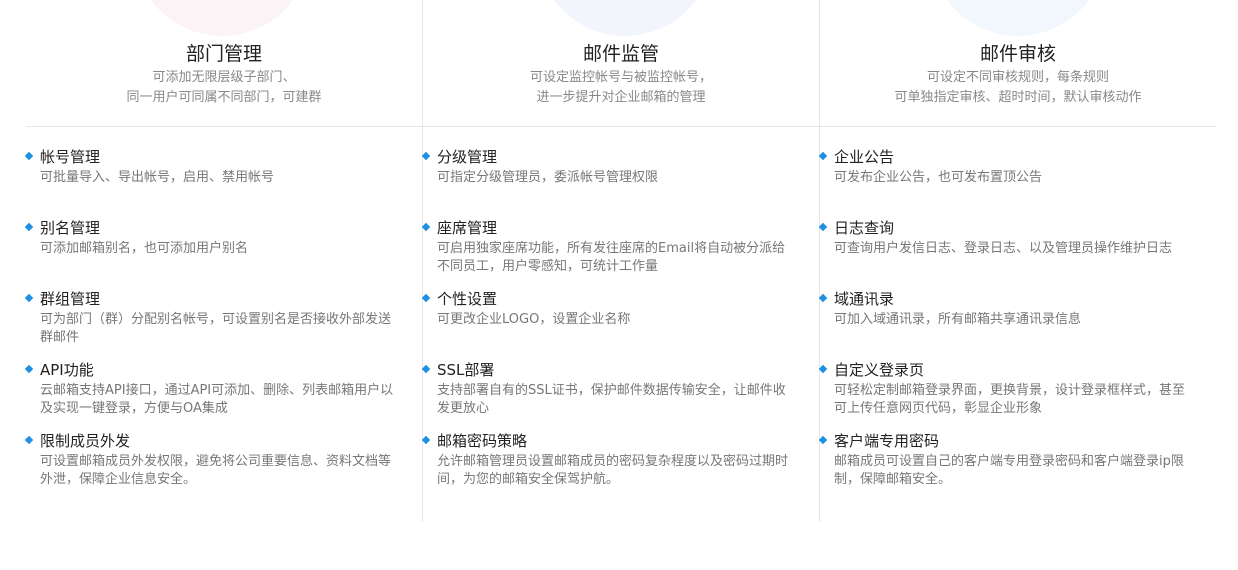  What do you see at coordinates (1003, 248) in the screenshot?
I see `feature-description: 可查询用户发信日志、登录日志、以及管理员操作维护日志` at bounding box center [1003, 248].